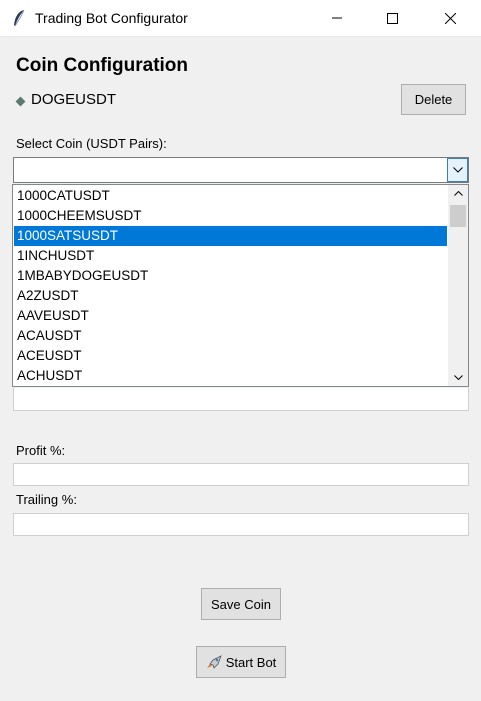  Describe the element at coordinates (230, 376) in the screenshot. I see `list-item: ACHUSDT` at that location.